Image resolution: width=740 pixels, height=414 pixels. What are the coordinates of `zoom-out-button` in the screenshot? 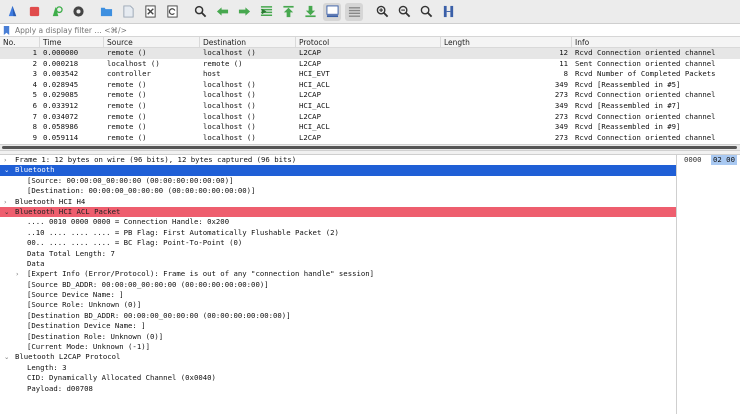 It's located at (404, 12).